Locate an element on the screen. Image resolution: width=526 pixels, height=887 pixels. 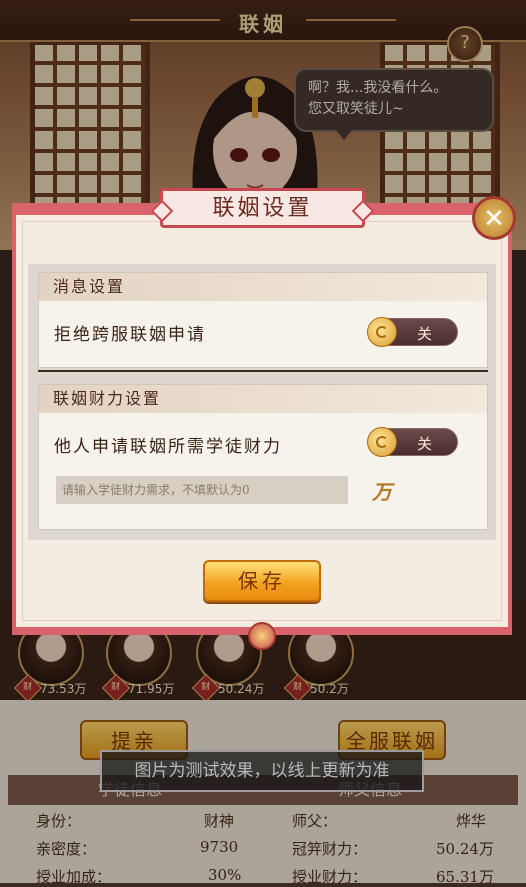
dialog-title: 联姻设置 is located at coordinates (262, 208).